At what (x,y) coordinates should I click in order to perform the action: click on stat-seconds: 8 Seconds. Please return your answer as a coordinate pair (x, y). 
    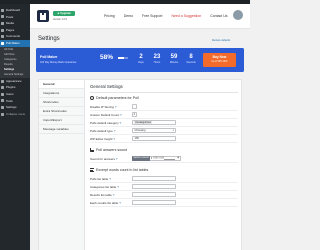
    Looking at the image, I should click on (191, 59).